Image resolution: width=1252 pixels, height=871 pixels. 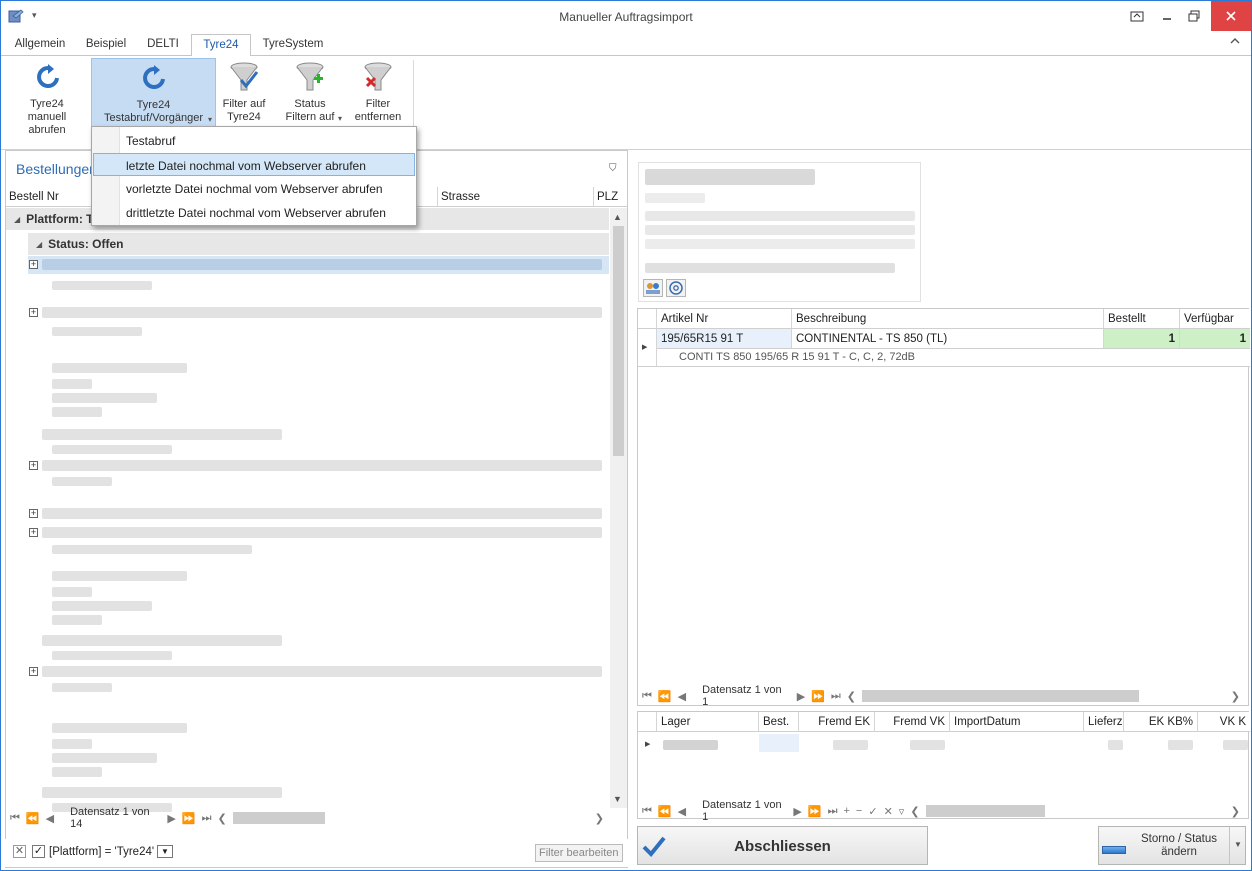 What do you see at coordinates (724, 319) in the screenshot?
I see `column-header-artikel-nr: Artikel Nr` at bounding box center [724, 319].